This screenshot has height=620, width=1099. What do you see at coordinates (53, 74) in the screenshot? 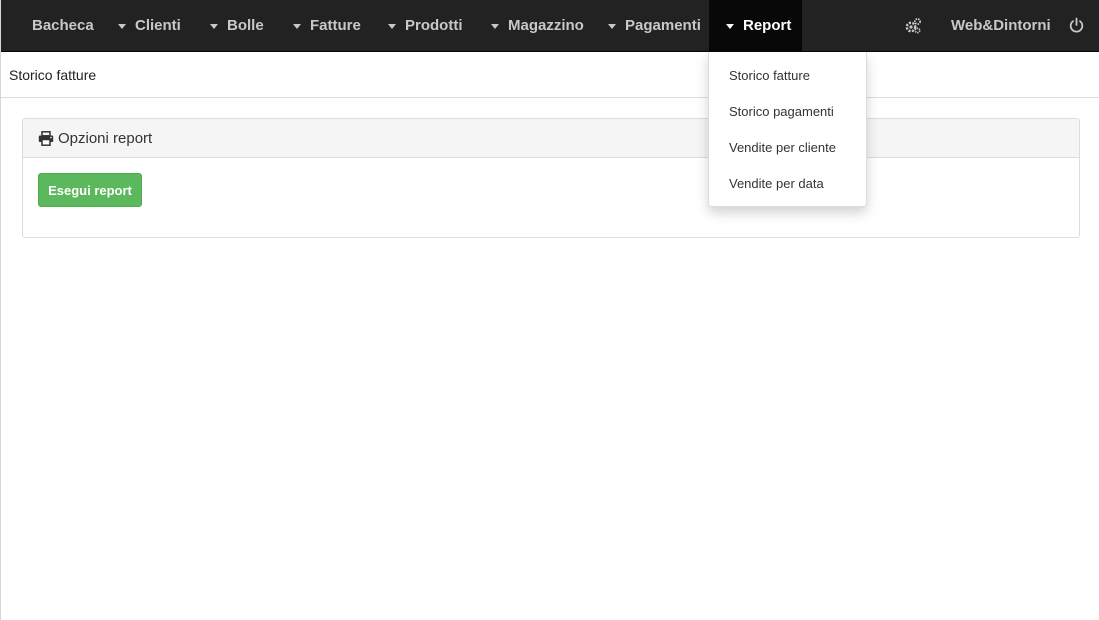
I see `page-title: Storico fatture` at bounding box center [53, 74].